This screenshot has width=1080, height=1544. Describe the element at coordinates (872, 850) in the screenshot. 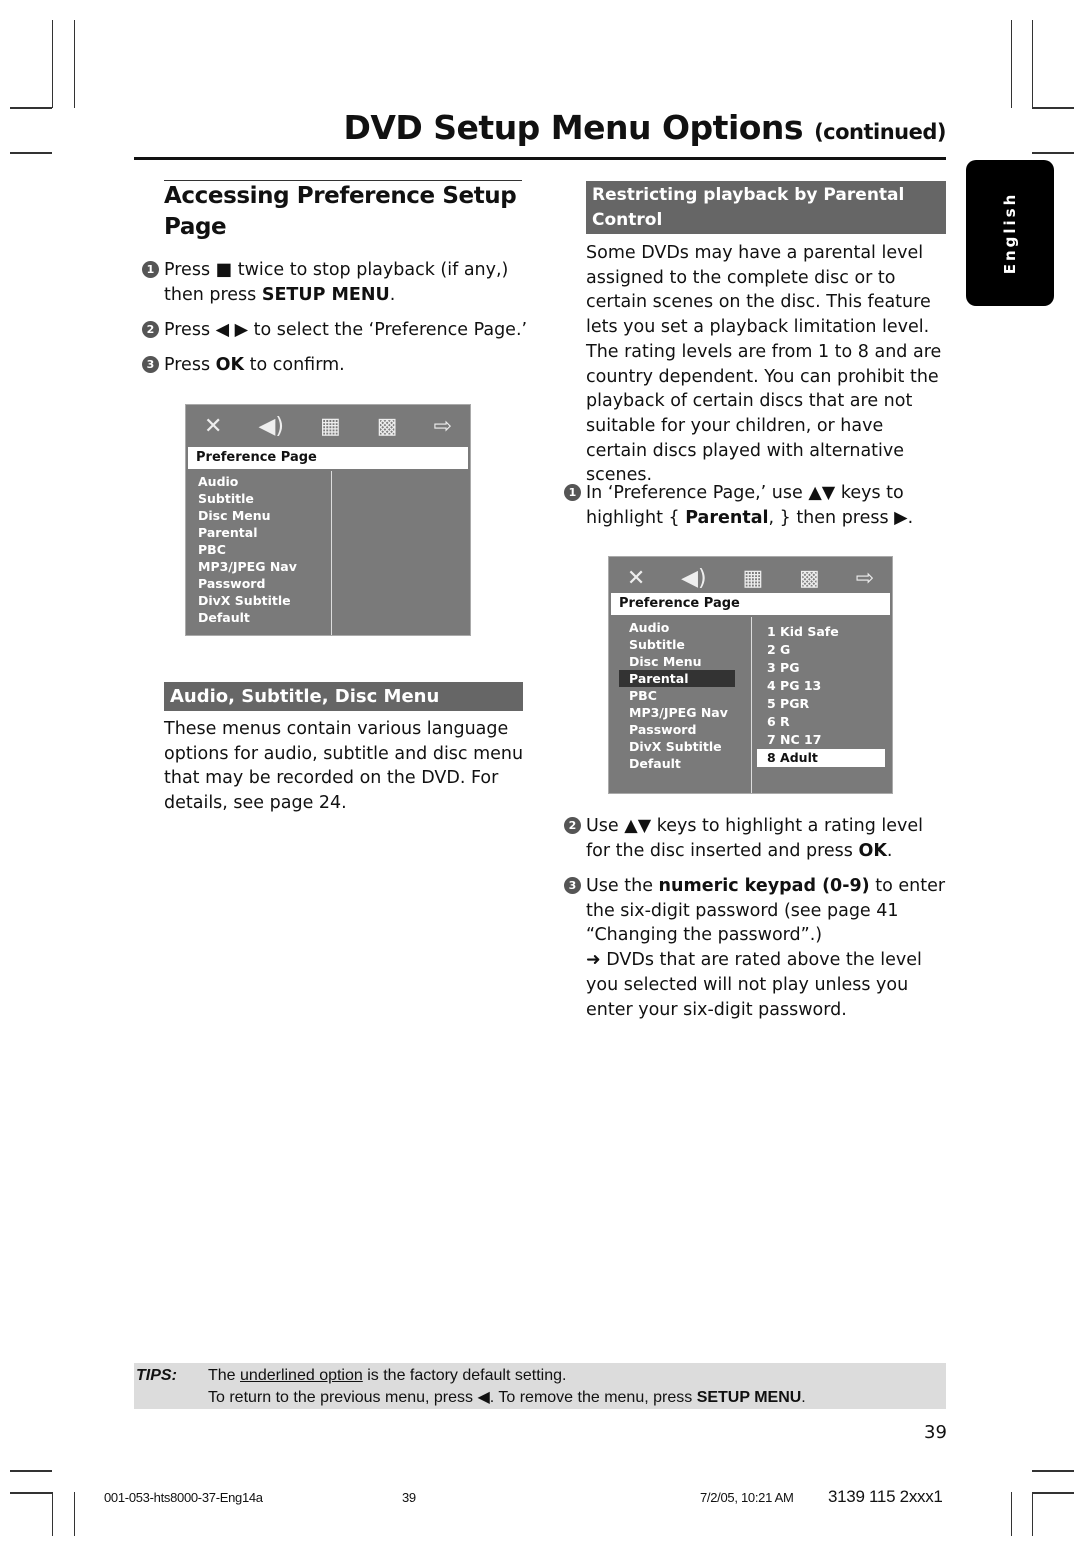

I see `ok-key: OK` at that location.